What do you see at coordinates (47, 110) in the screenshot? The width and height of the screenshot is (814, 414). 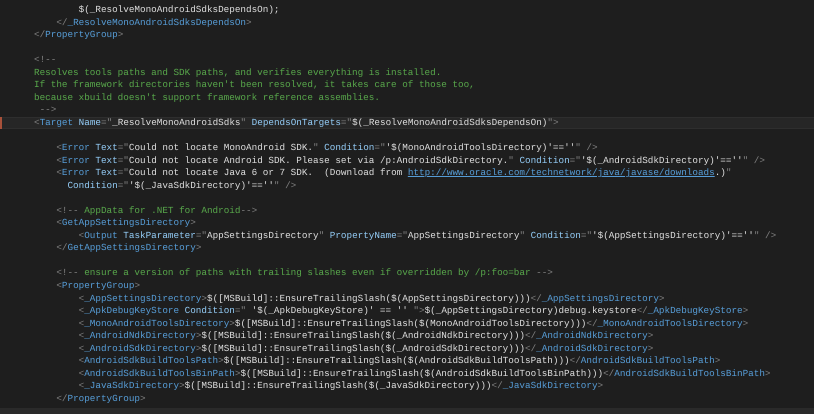 I see `code-line: -->` at bounding box center [47, 110].